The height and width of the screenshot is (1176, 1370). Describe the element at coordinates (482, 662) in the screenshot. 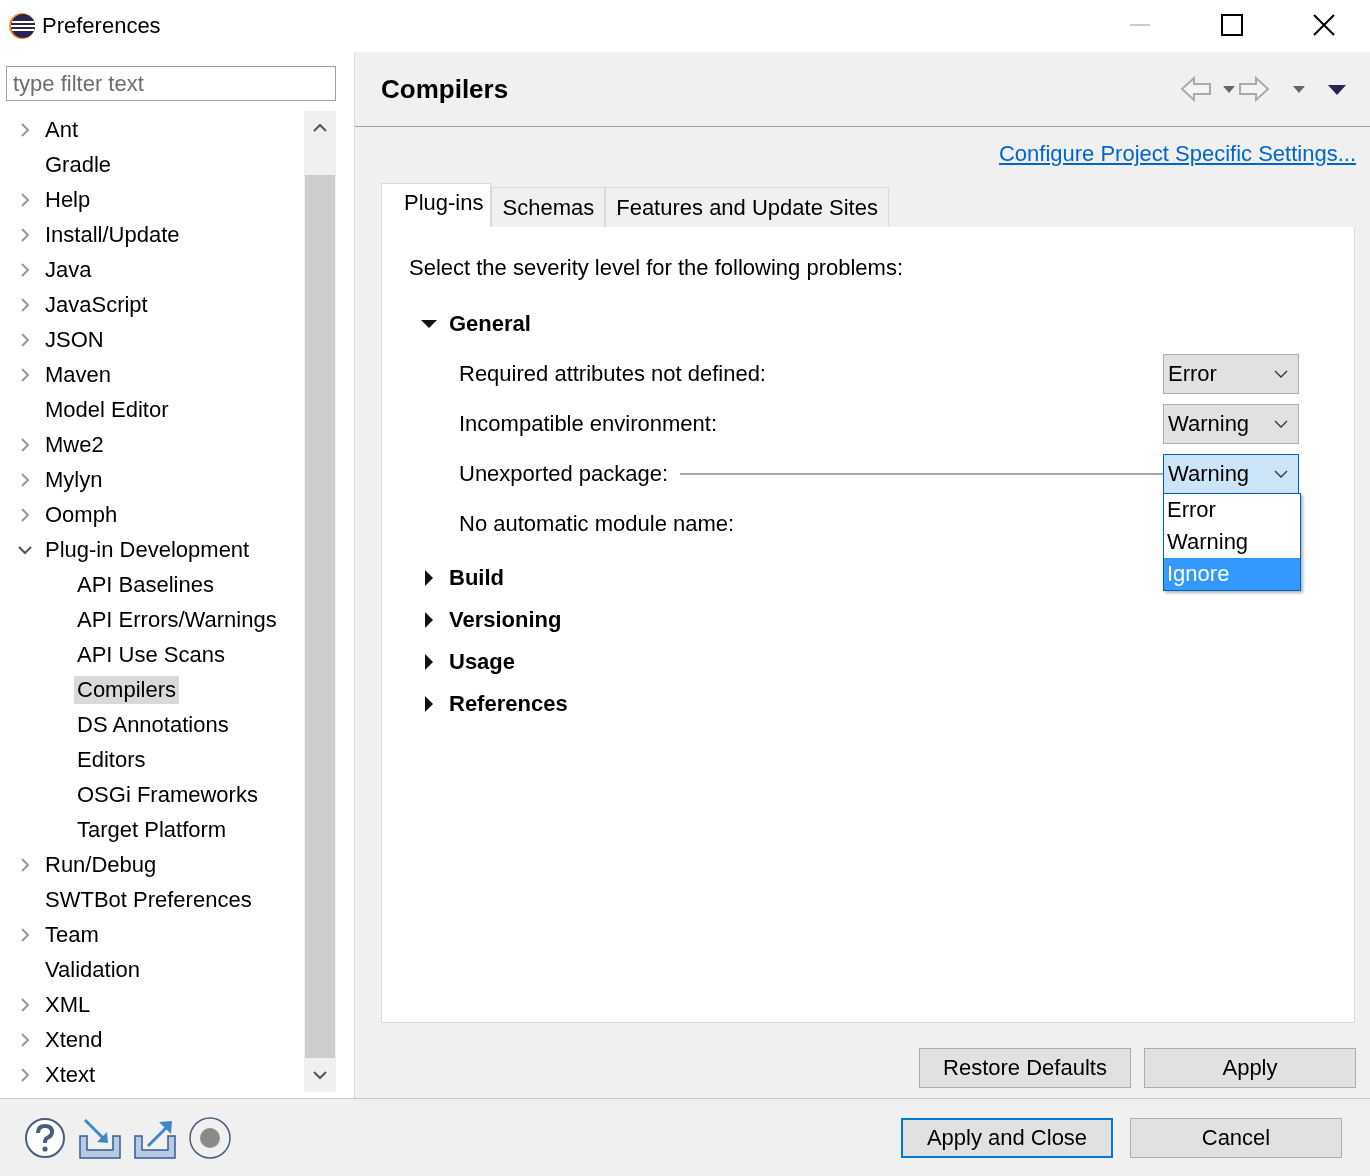

I see `section-title: Usage` at that location.